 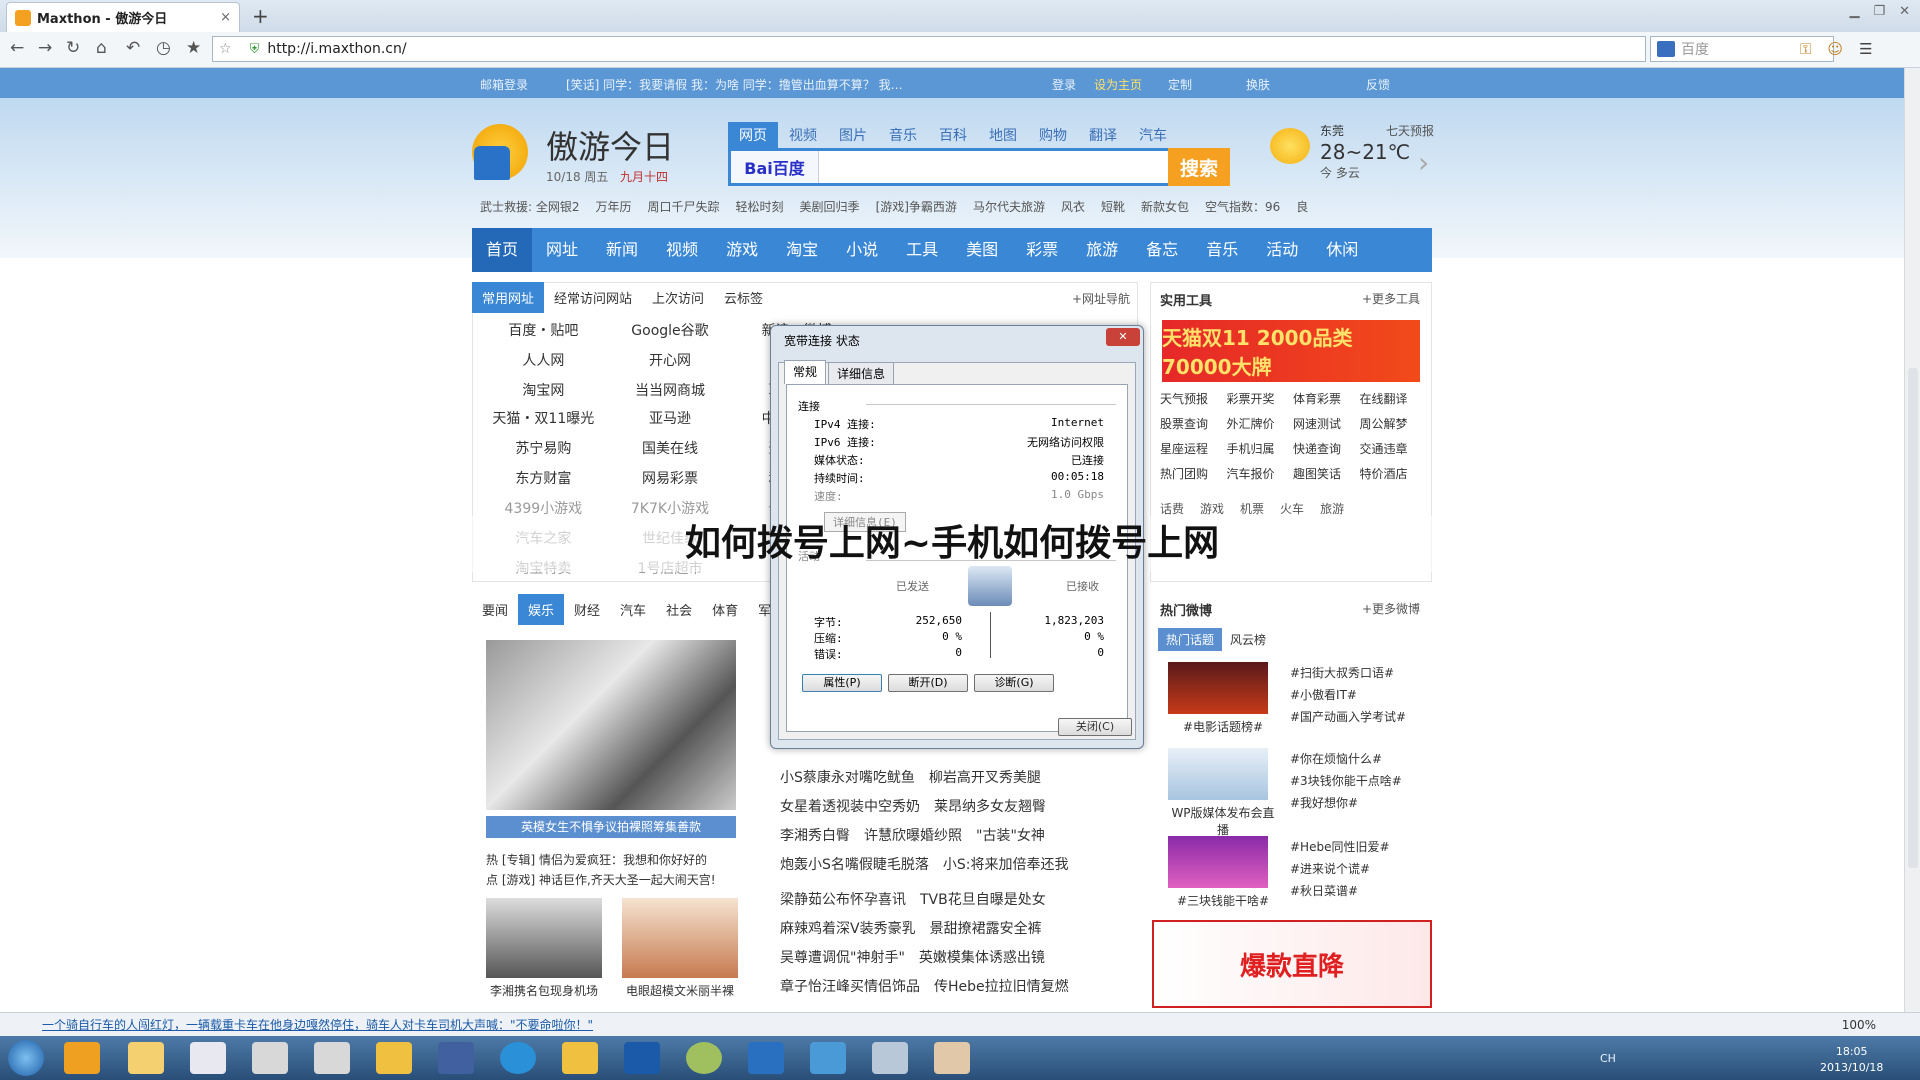 What do you see at coordinates (543, 330) in the screenshot?
I see `site-link: 百度・贴吧` at bounding box center [543, 330].